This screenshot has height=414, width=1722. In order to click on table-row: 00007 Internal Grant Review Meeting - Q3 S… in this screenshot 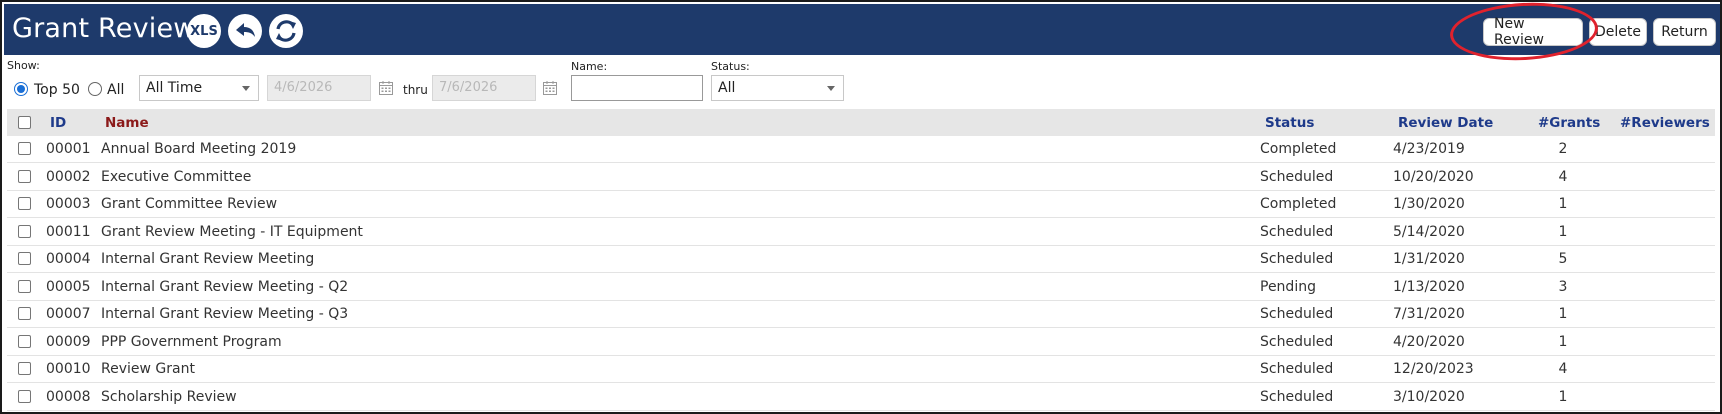, I will do `click(861, 314)`.